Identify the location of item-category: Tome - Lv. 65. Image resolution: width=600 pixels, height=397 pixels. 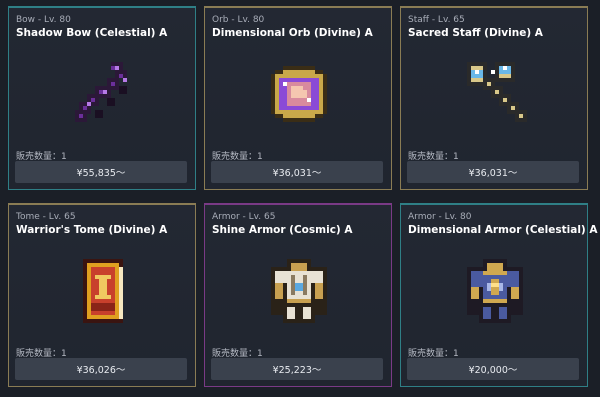
(46, 217).